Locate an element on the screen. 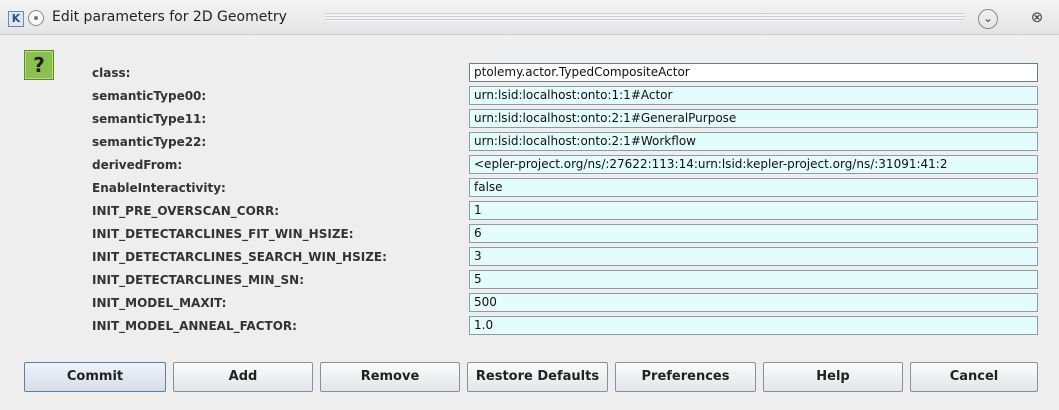 This screenshot has width=1059, height=410. enableinteractivity-field: false is located at coordinates (753, 187).